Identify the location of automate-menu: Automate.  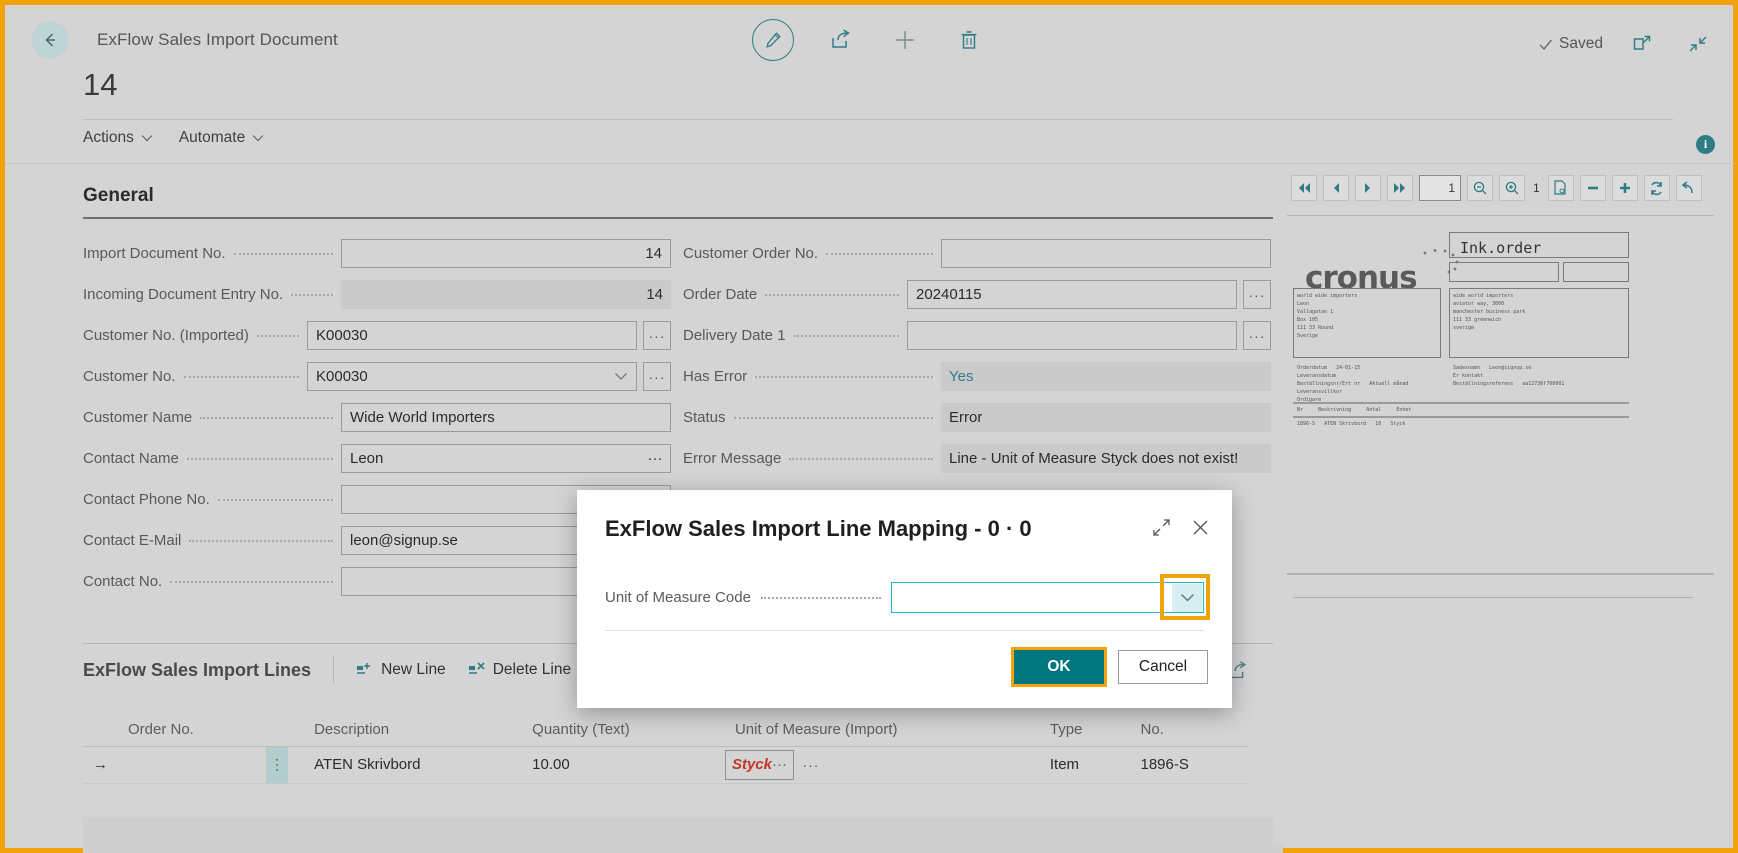
(221, 138).